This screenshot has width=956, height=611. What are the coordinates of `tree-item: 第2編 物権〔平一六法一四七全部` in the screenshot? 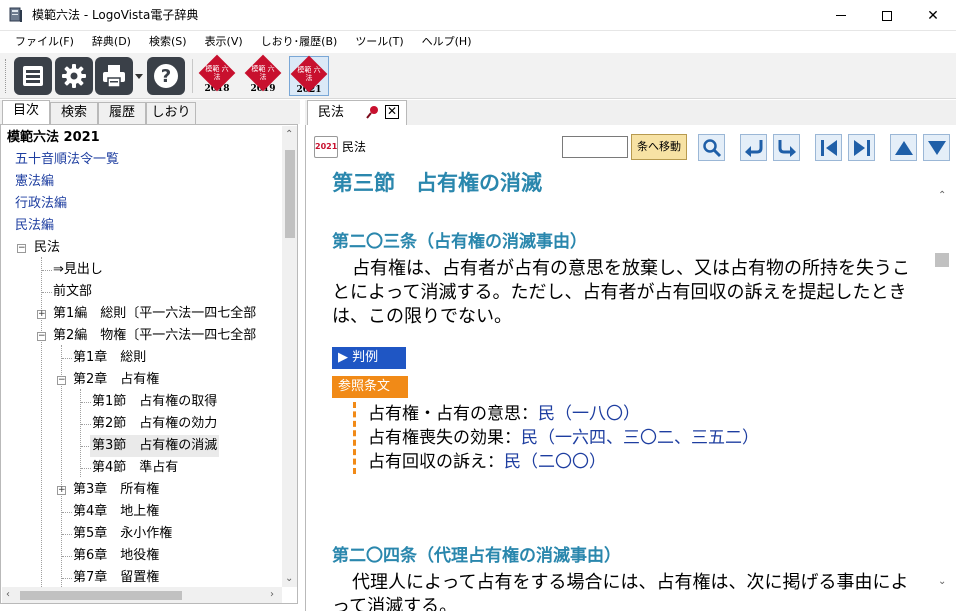 It's located at (154, 336).